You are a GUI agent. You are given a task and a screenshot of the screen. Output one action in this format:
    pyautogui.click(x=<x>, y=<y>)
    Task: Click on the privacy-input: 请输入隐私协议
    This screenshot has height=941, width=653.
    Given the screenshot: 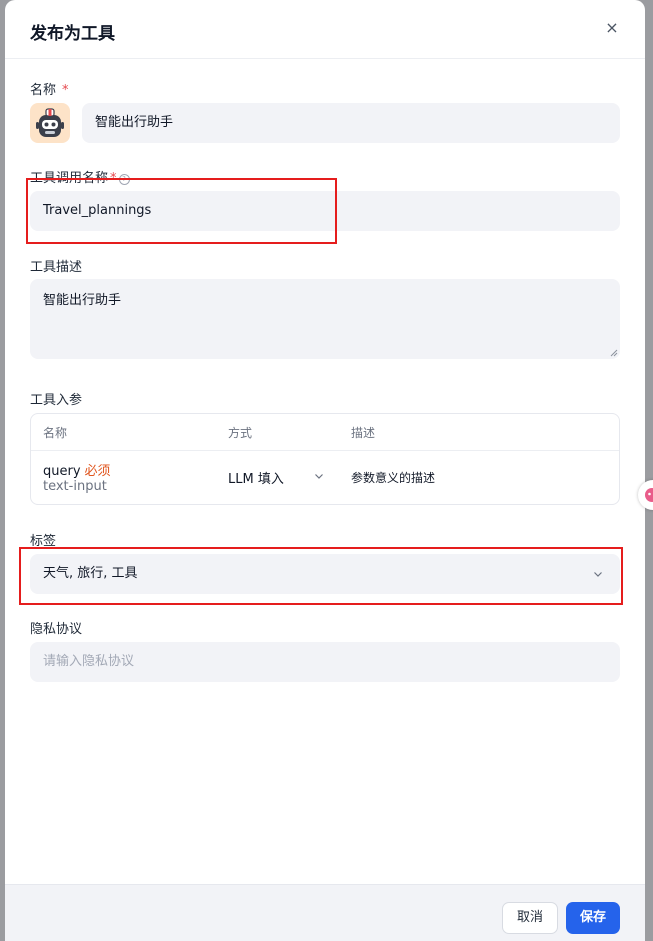 What is the action you would take?
    pyautogui.click(x=325, y=662)
    